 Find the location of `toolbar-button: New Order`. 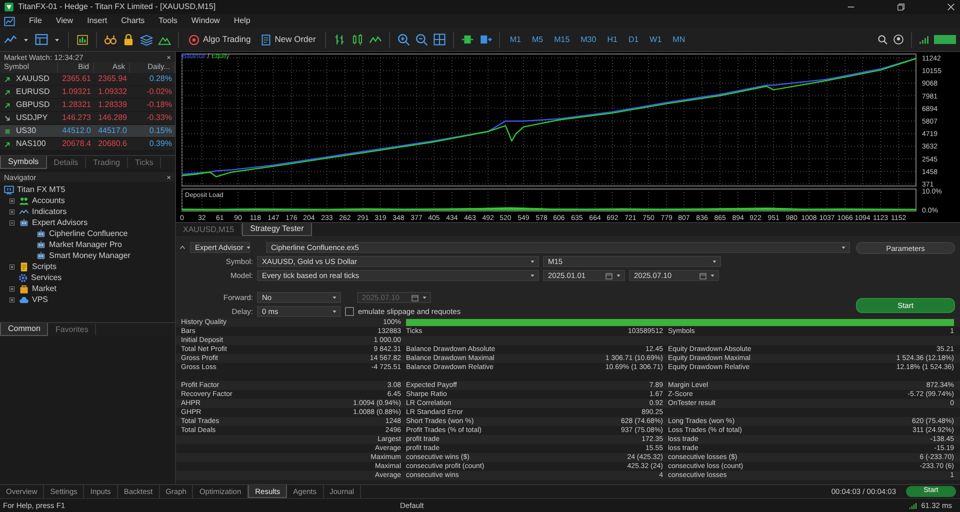

toolbar-button: New Order is located at coordinates (288, 39).